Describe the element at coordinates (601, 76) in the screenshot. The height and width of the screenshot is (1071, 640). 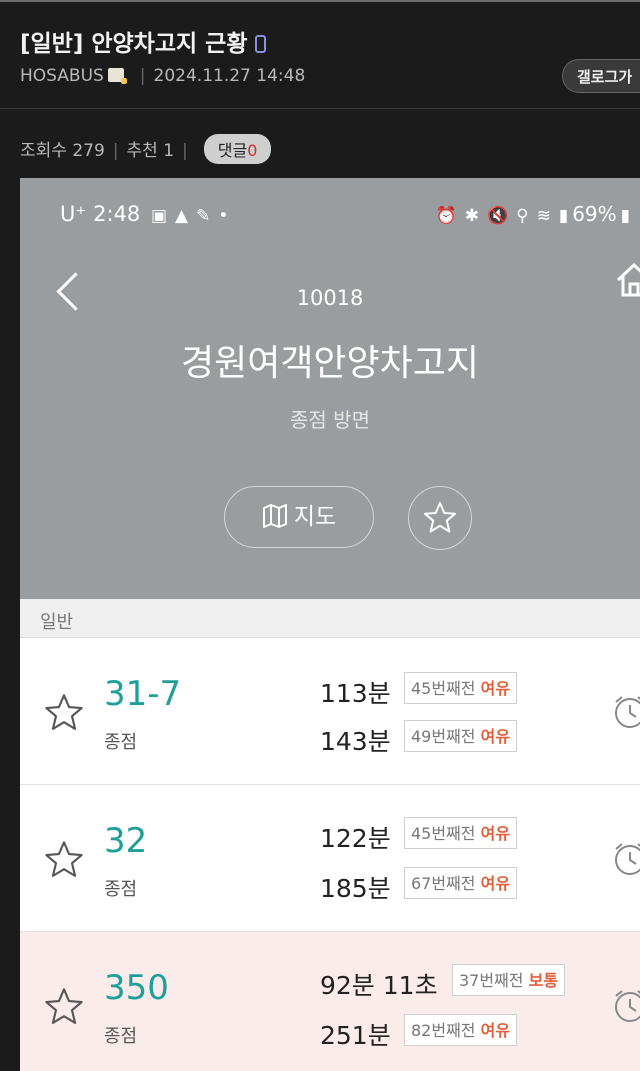
I see `gallog-button: 갤로그가` at that location.